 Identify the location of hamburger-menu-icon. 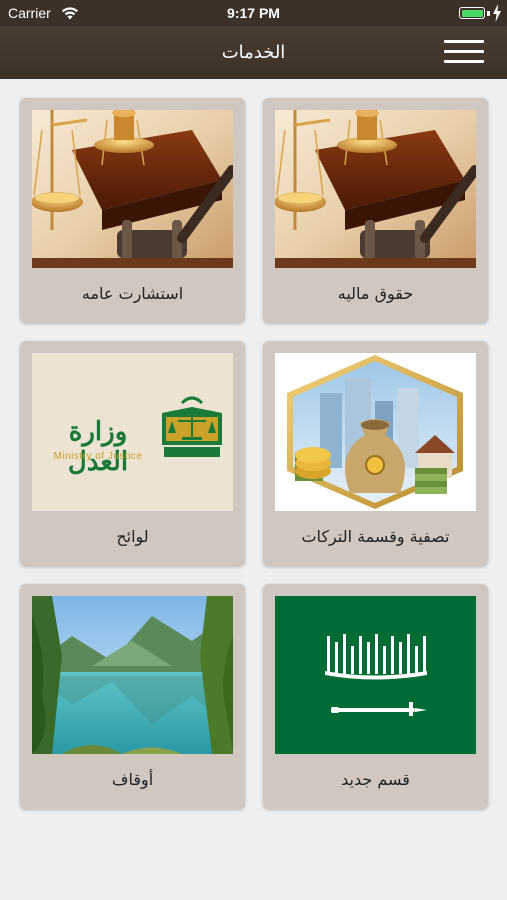
(464, 52).